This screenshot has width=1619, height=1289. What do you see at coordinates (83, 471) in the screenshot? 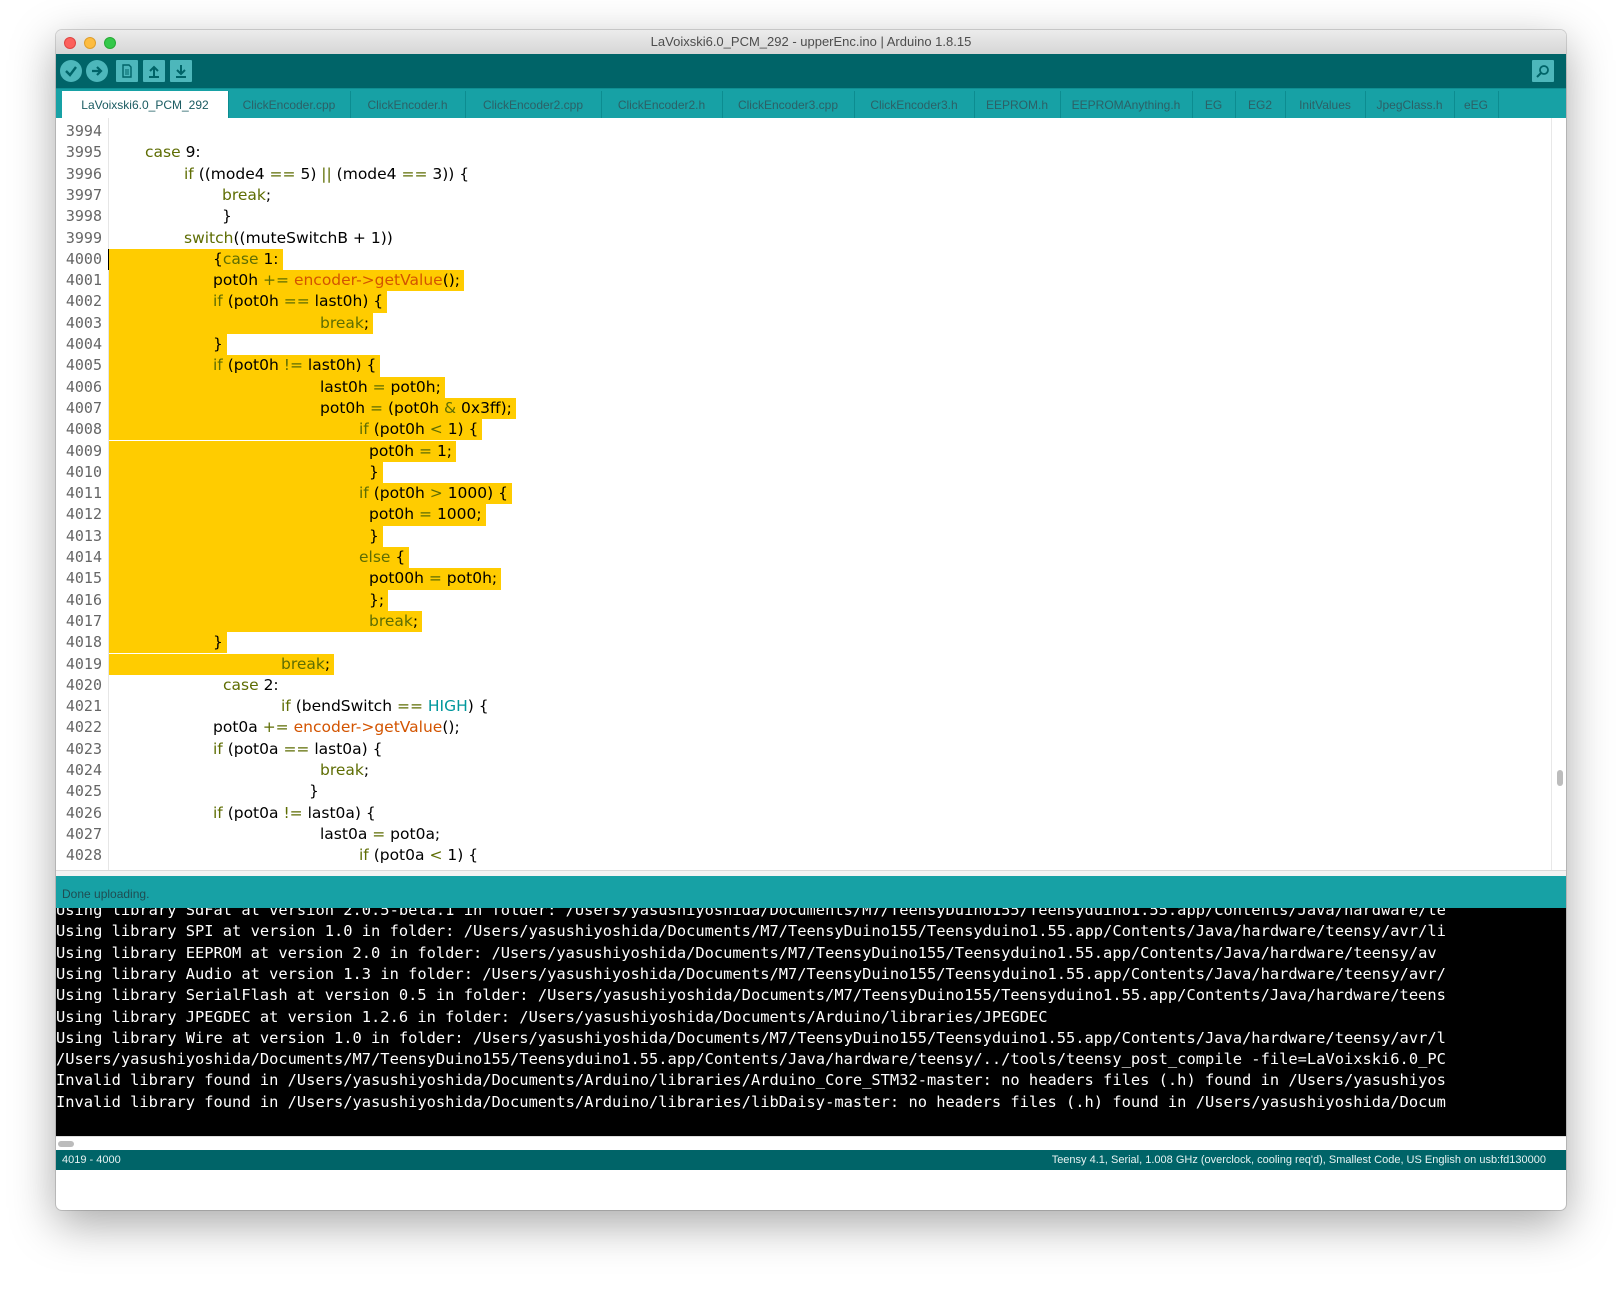
I see `line-number: 4010` at bounding box center [83, 471].